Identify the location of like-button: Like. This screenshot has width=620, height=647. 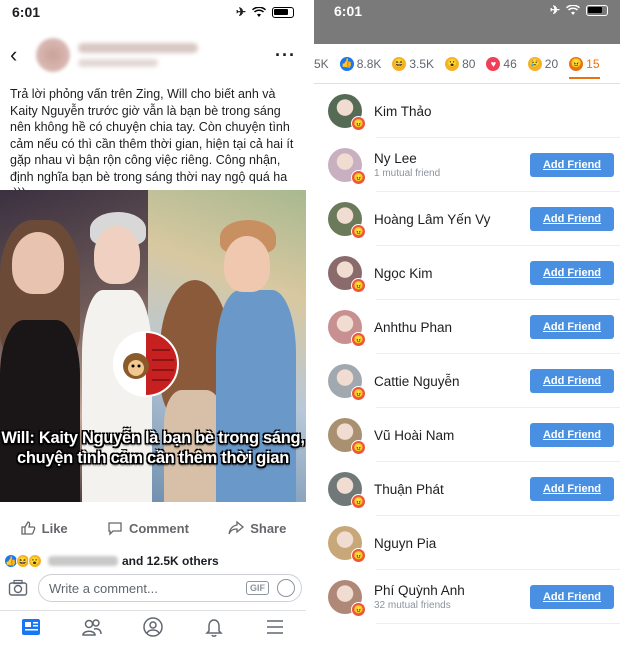
(44, 528).